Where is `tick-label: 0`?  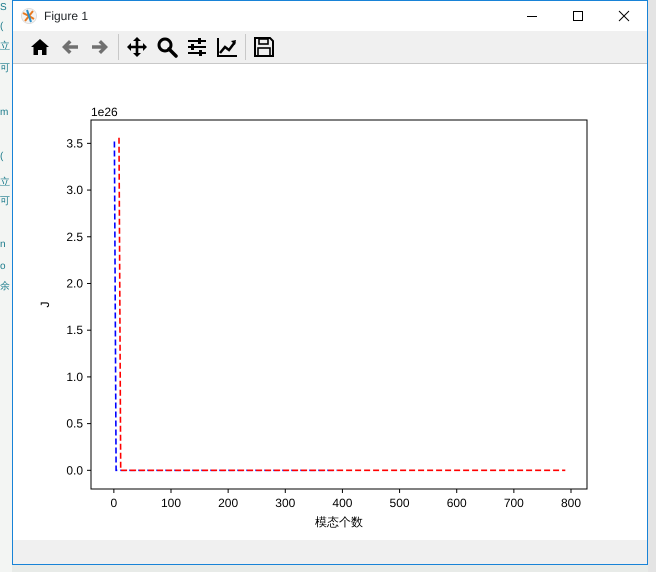
tick-label: 0 is located at coordinates (114, 503).